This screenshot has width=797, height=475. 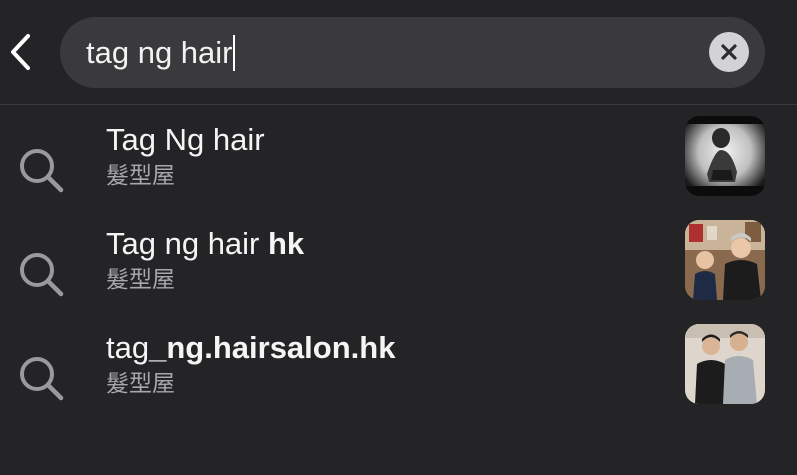 What do you see at coordinates (233, 53) in the screenshot?
I see `text-caret` at bounding box center [233, 53].